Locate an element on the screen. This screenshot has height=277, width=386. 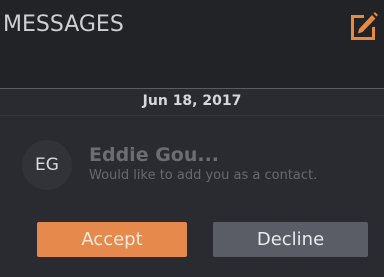
message-date: Jun 18, 2017 is located at coordinates (192, 101).